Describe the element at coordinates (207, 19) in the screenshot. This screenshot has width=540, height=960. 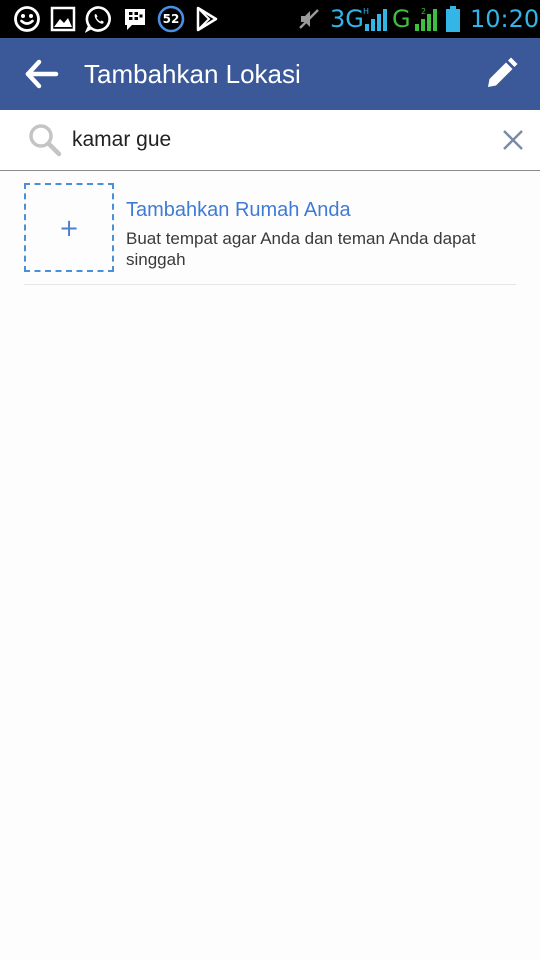
I see `play-store-icon` at that location.